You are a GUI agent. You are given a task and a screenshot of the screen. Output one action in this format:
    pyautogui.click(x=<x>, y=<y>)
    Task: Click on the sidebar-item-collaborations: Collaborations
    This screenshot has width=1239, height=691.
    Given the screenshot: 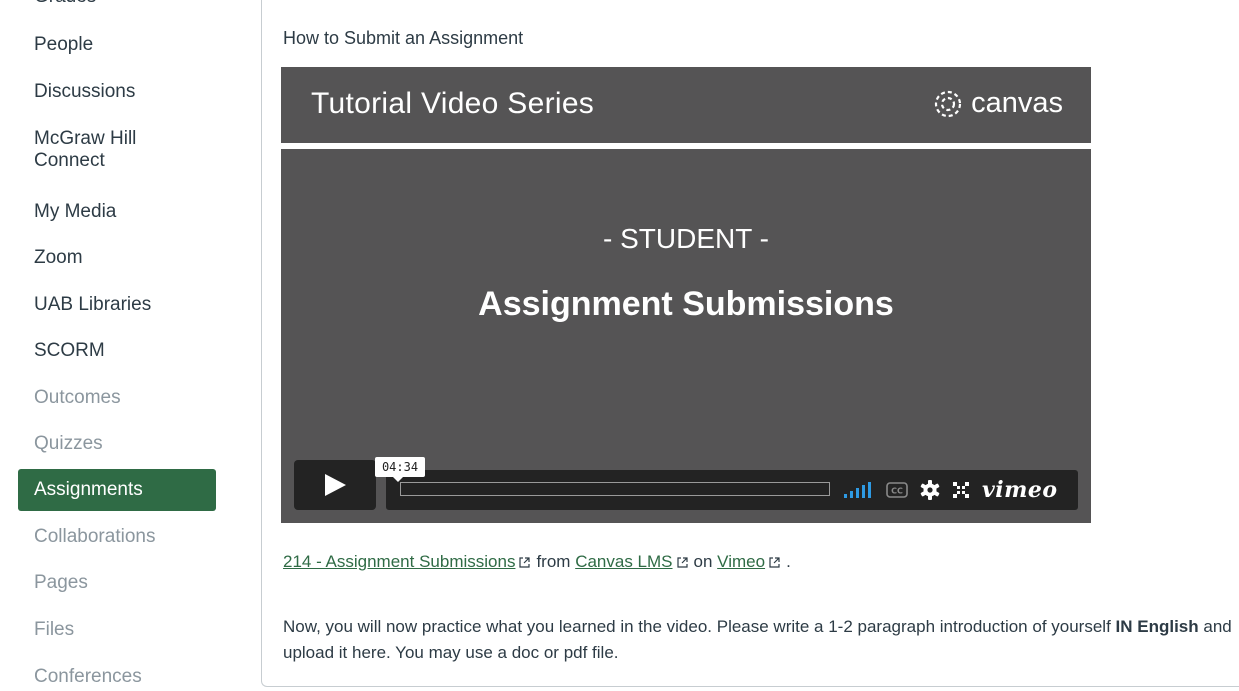 What is the action you would take?
    pyautogui.click(x=117, y=537)
    